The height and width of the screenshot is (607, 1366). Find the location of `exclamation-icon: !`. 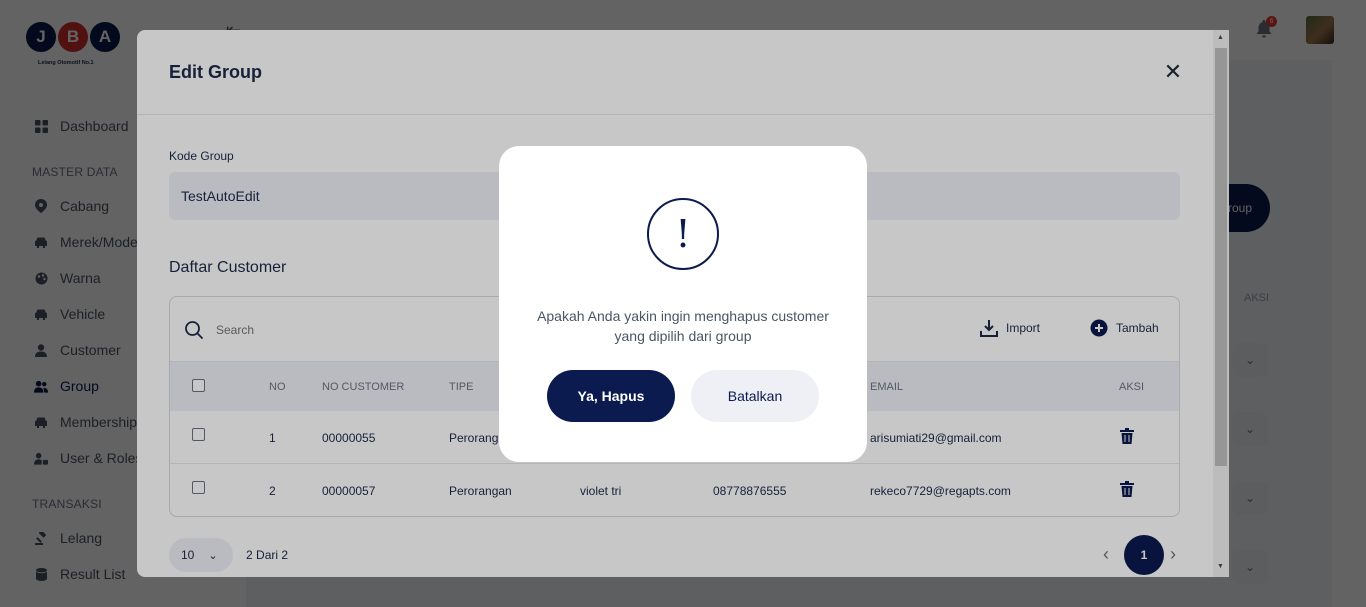

exclamation-icon: ! is located at coordinates (683, 234).